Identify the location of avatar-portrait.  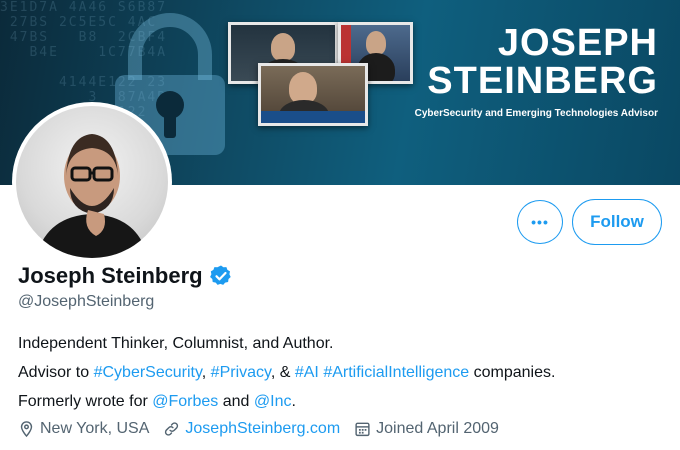
(92, 196).